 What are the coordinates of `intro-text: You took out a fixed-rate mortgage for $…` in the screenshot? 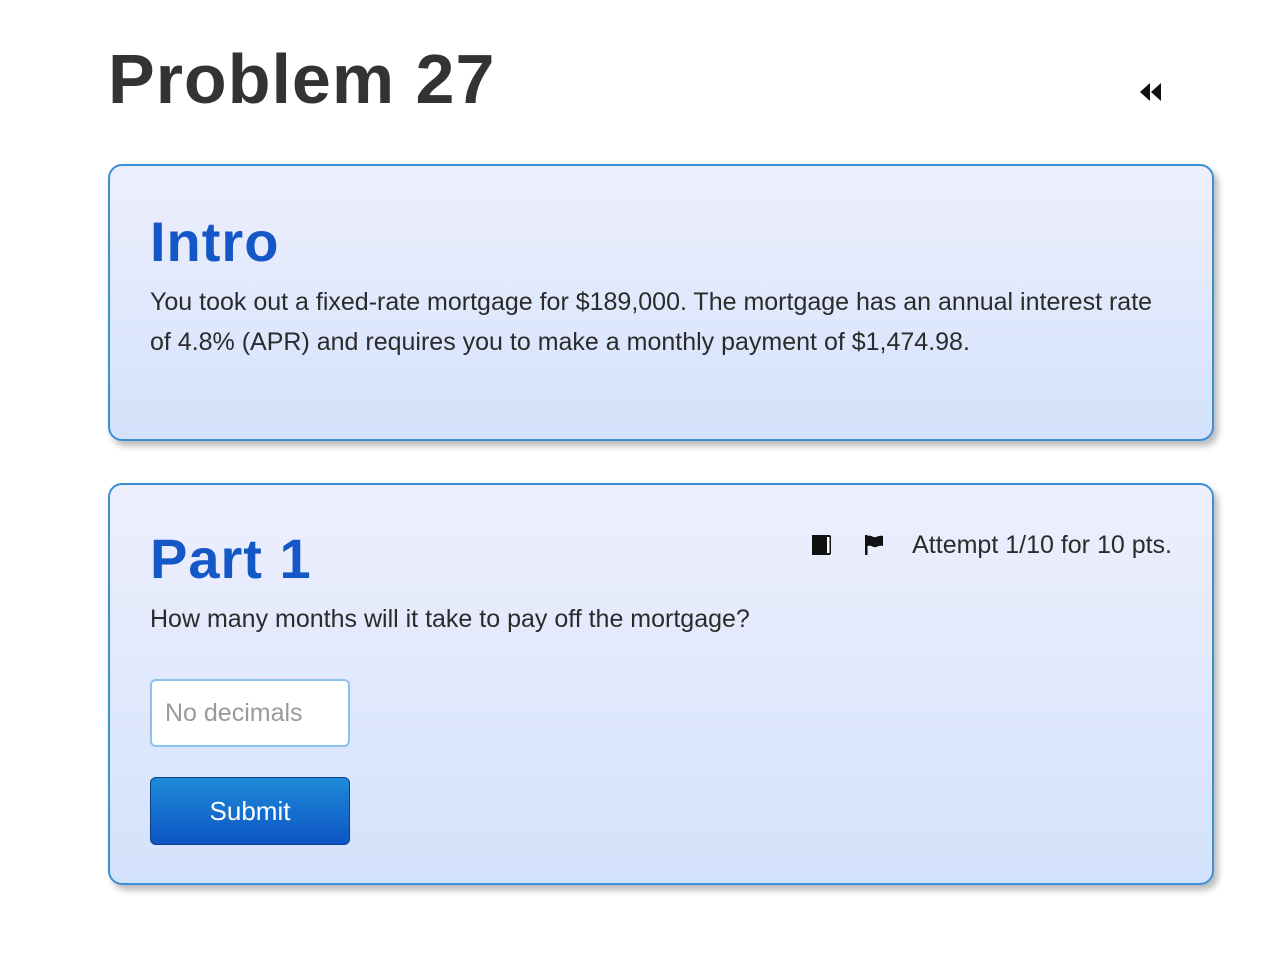 It's located at (651, 322).